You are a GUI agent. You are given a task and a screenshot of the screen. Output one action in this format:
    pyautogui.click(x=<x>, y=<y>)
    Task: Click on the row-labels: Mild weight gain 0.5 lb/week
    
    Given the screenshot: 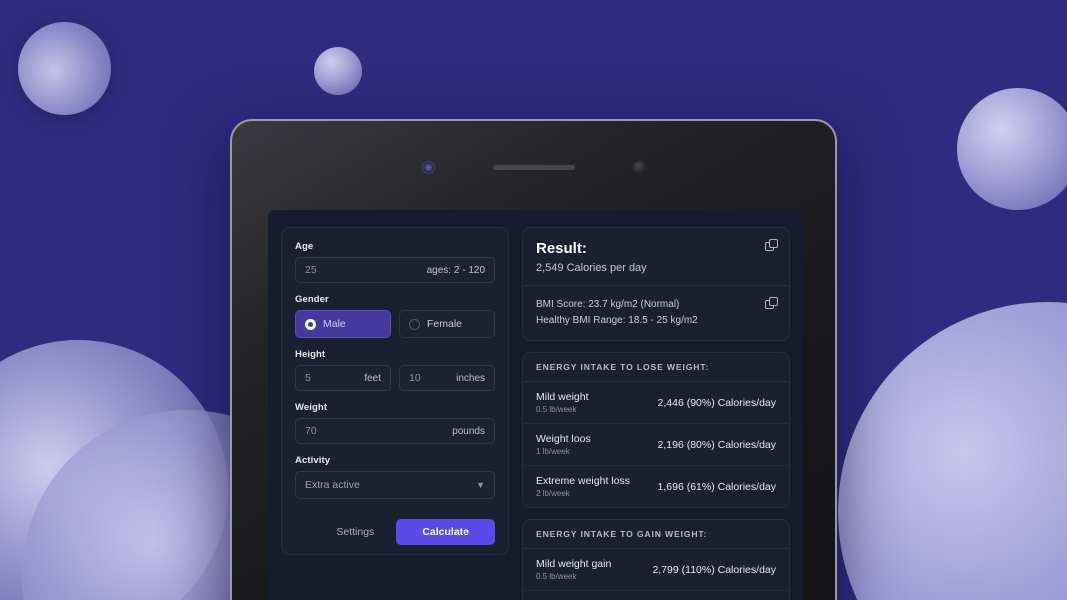 What is the action you would take?
    pyautogui.click(x=573, y=569)
    